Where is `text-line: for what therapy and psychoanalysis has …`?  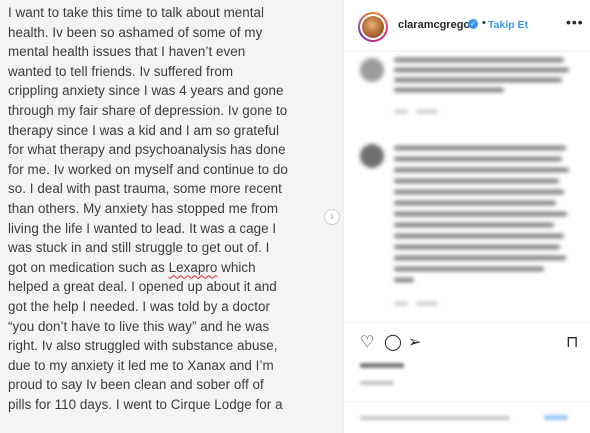
text-line: for what therapy and psychoanalysis has … is located at coordinates (147, 150).